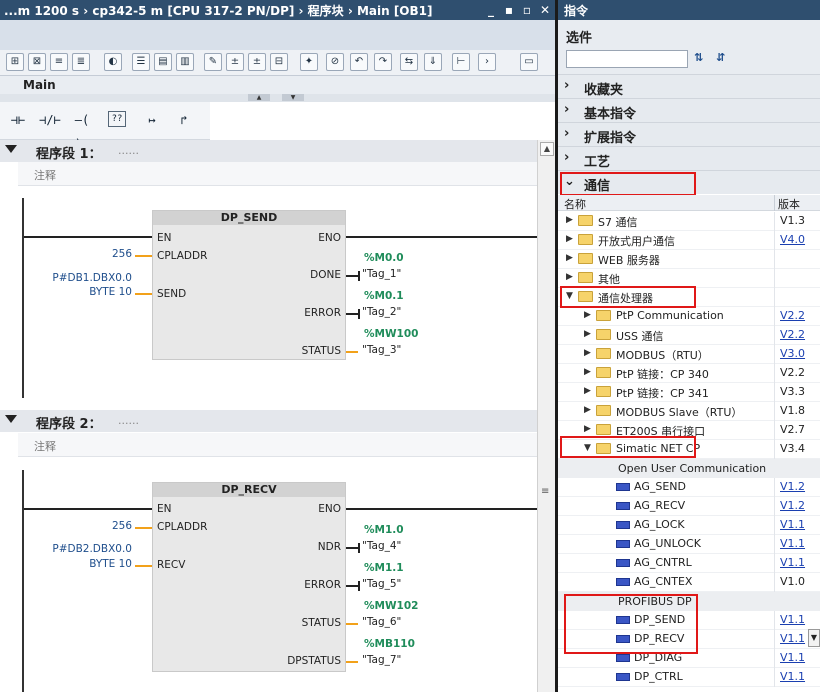 Image resolution: width=820 pixels, height=692 pixels. I want to click on sort-ascending-icon: ⇅, so click(698, 57).